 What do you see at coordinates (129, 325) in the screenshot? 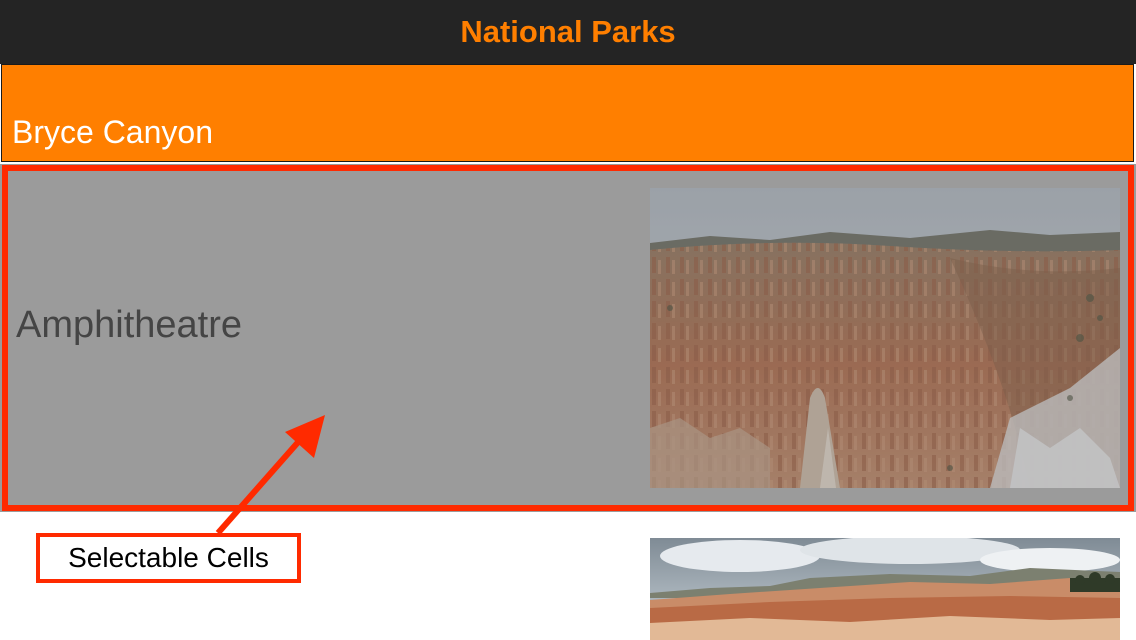
I see `cell-label: Amphitheatre` at bounding box center [129, 325].